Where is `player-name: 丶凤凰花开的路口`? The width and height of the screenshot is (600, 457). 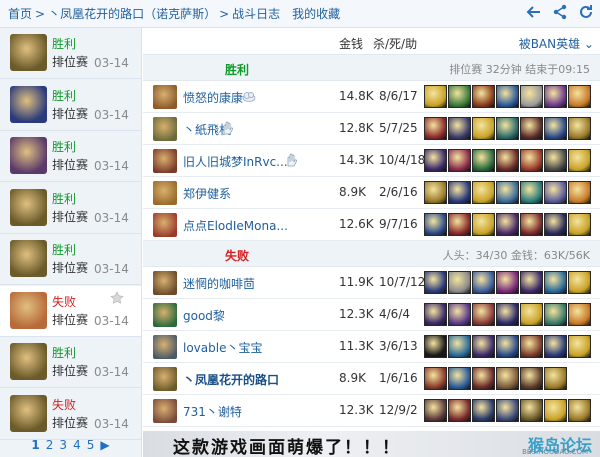 player-name: 丶凤凰花开的路口 is located at coordinates (231, 379).